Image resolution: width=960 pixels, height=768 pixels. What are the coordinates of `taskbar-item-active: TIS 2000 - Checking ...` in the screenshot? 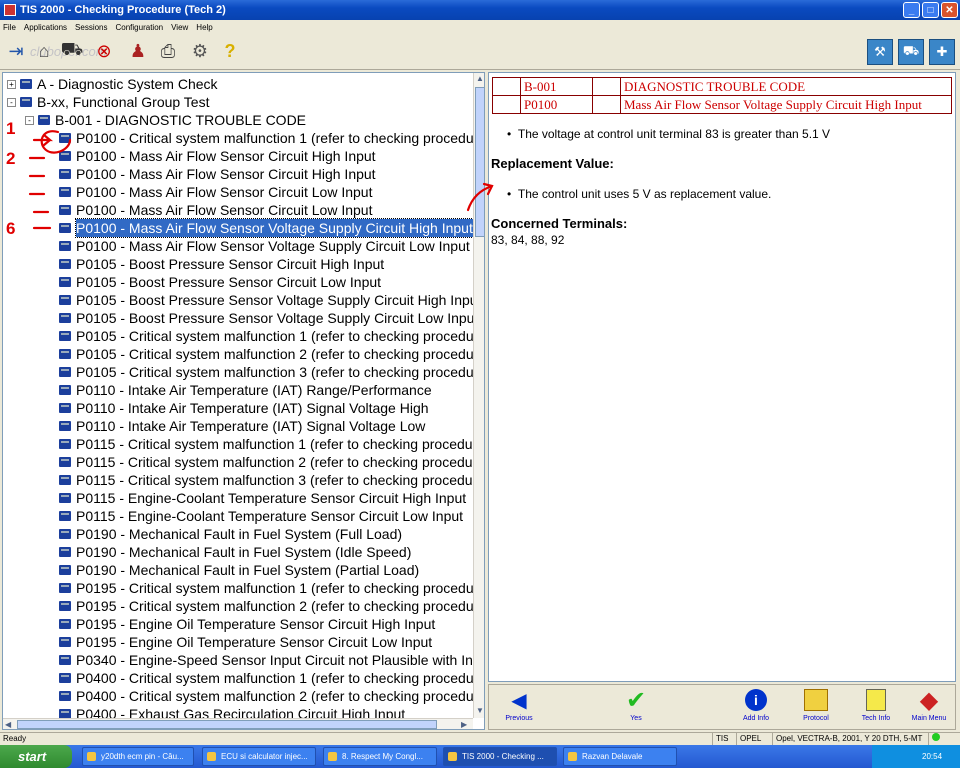 It's located at (500, 756).